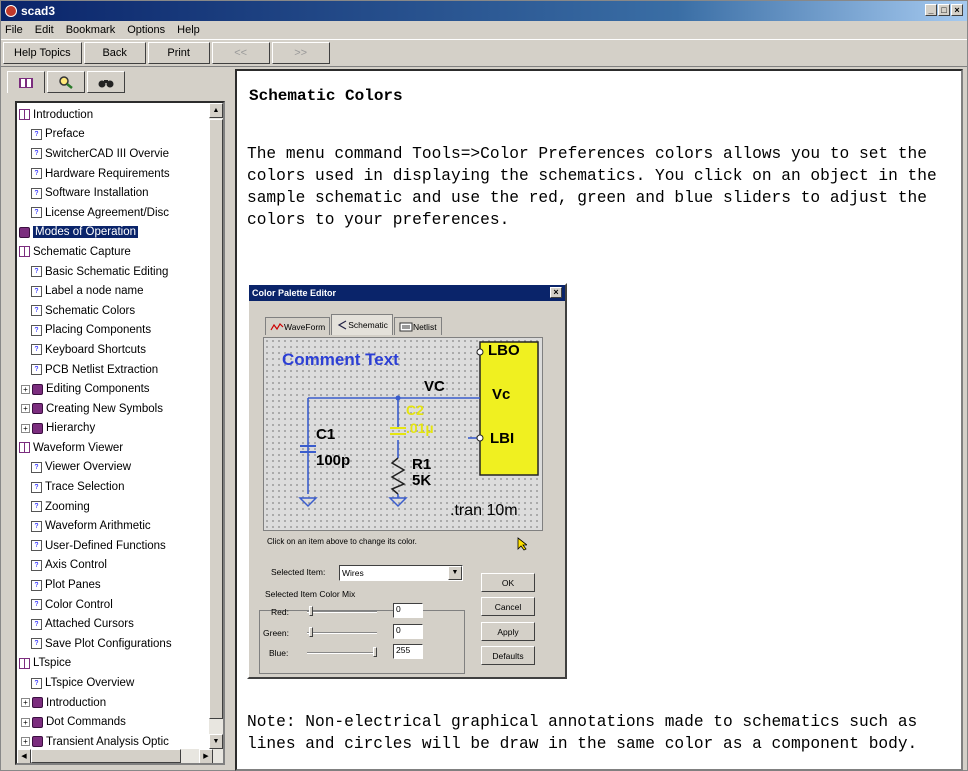 The height and width of the screenshot is (771, 968). Describe the element at coordinates (107, 153) in the screenshot. I see `tree-item-label: SwitcherCAD III Overvie` at that location.